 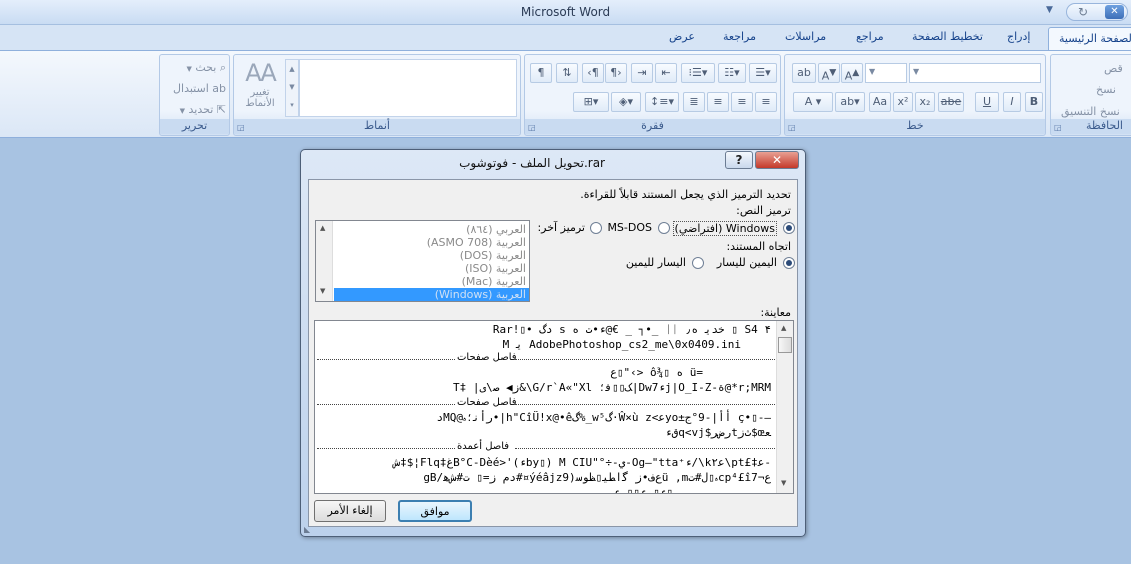 I want to click on align-left-icon: ≡, so click(x=718, y=102).